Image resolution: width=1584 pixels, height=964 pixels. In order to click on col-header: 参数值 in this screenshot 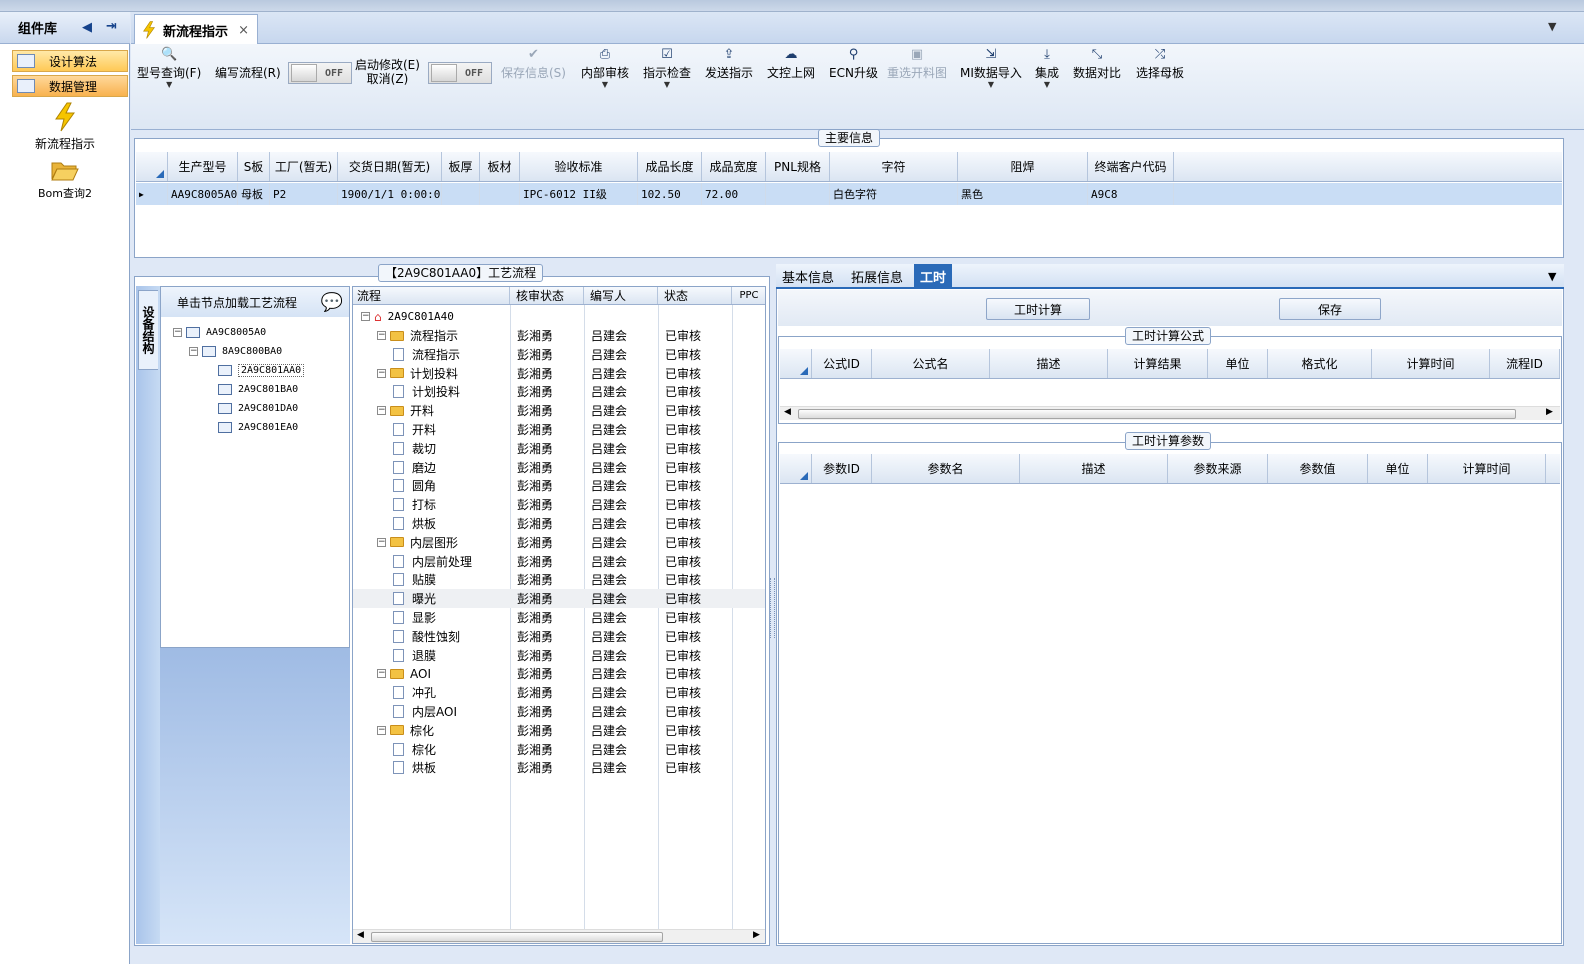, I will do `click(1318, 468)`.